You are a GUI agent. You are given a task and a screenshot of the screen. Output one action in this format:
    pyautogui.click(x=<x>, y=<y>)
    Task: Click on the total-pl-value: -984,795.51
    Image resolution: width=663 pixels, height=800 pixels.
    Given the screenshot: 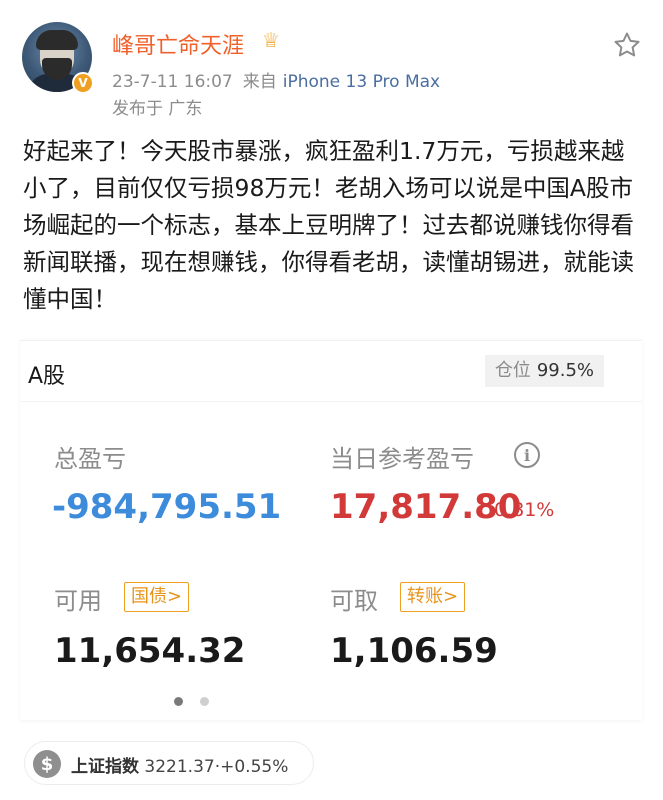 What is the action you would take?
    pyautogui.click(x=167, y=507)
    